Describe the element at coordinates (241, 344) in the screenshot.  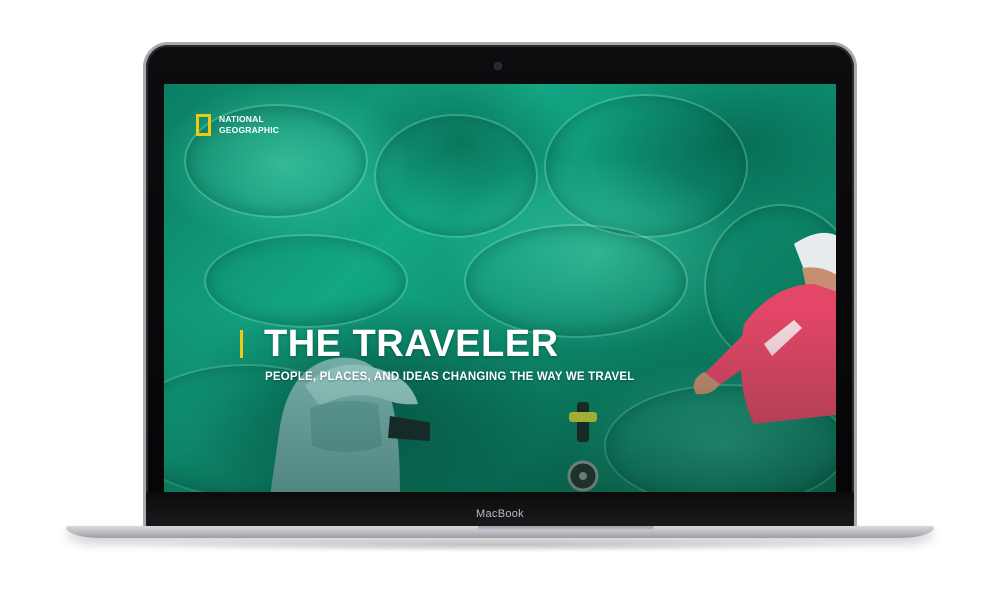
I see `headline-accent-bar` at that location.